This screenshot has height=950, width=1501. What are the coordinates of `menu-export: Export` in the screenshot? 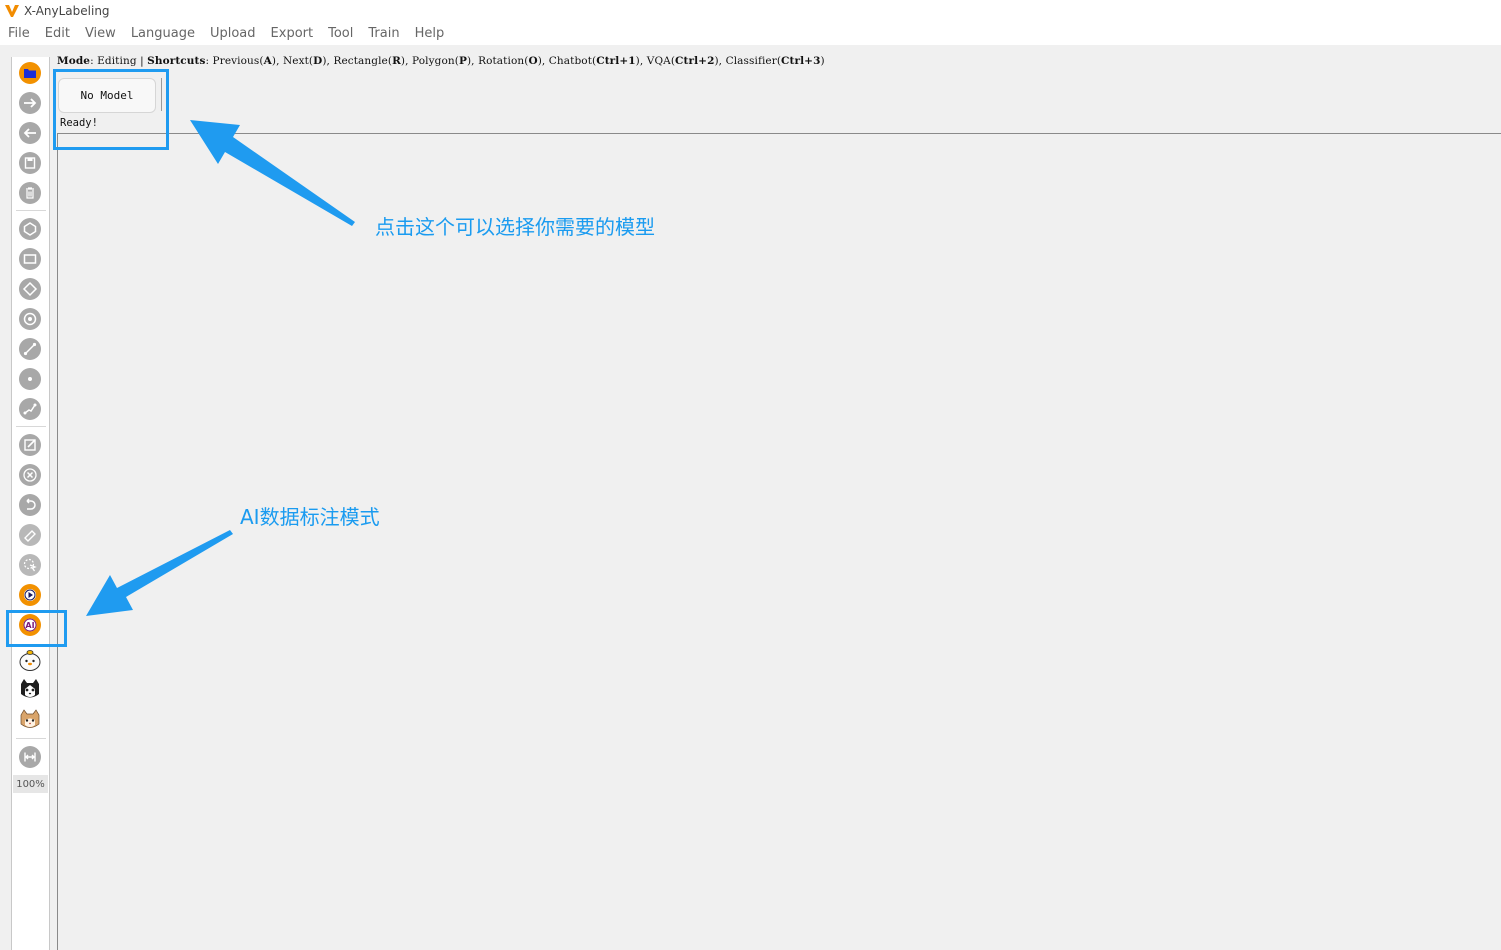 It's located at (292, 33).